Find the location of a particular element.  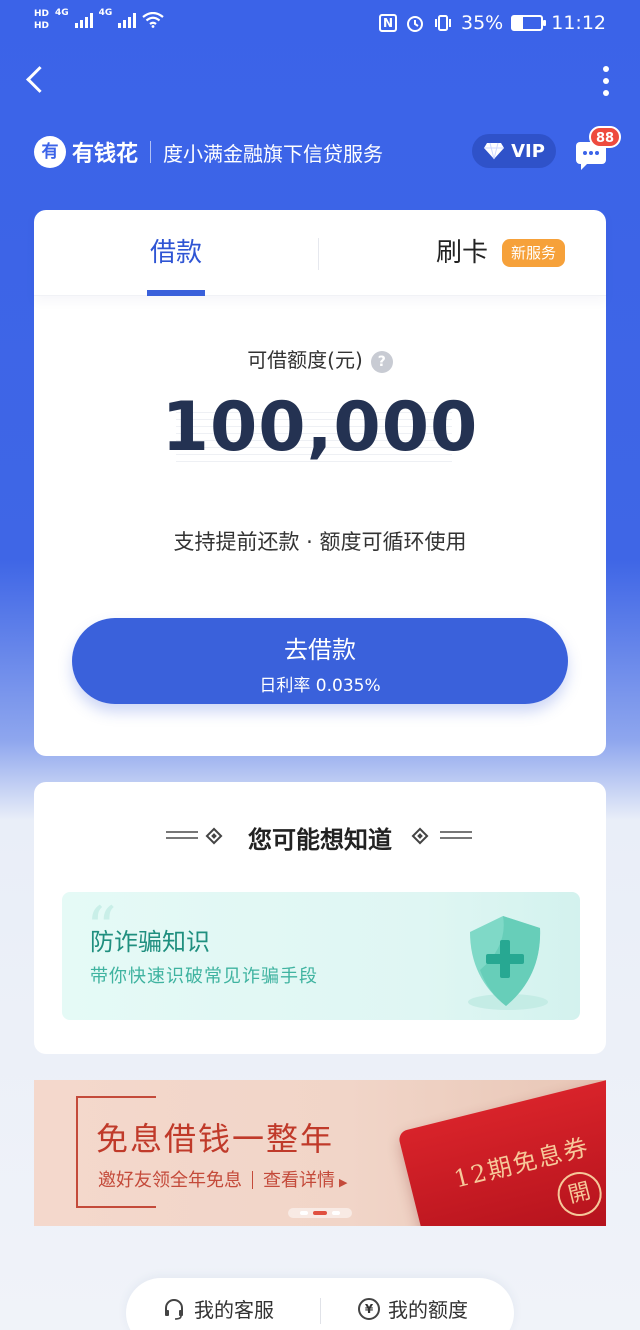

battery-percent: 35% is located at coordinates (482, 23).